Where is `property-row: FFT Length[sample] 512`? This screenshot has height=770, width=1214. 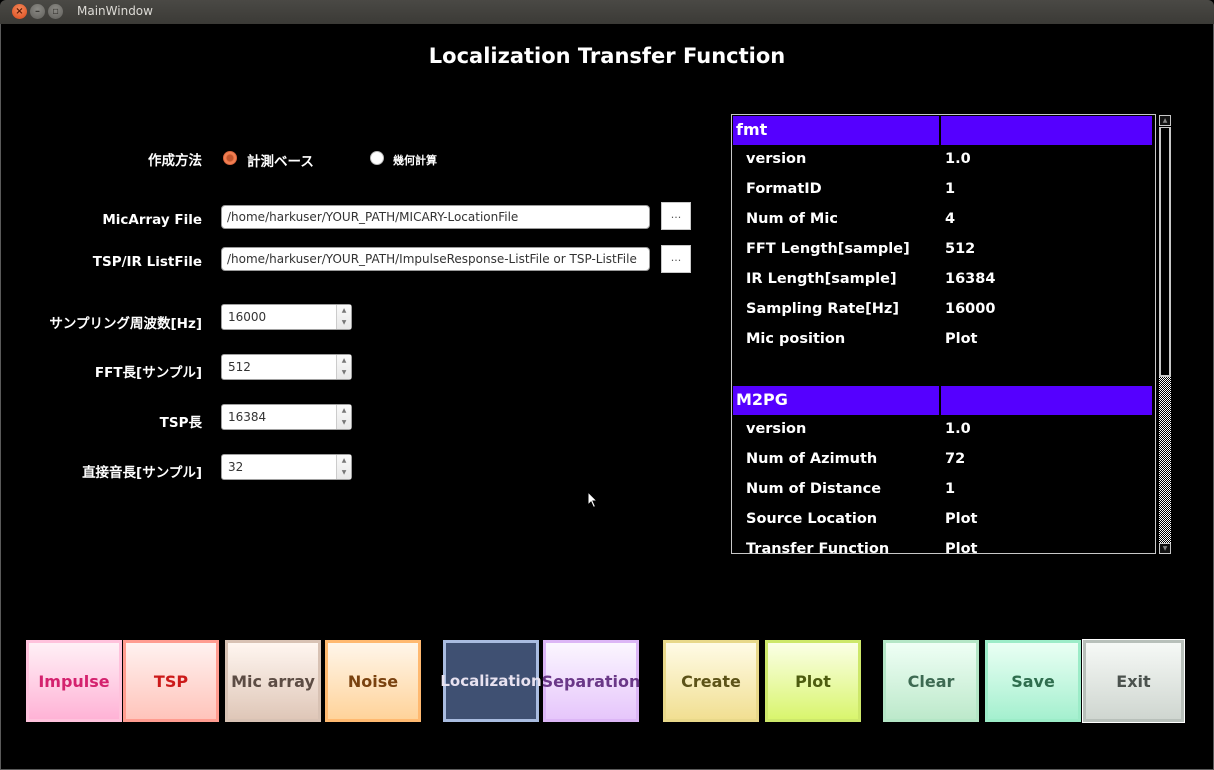
property-row: FFT Length[sample] 512 is located at coordinates (942, 250).